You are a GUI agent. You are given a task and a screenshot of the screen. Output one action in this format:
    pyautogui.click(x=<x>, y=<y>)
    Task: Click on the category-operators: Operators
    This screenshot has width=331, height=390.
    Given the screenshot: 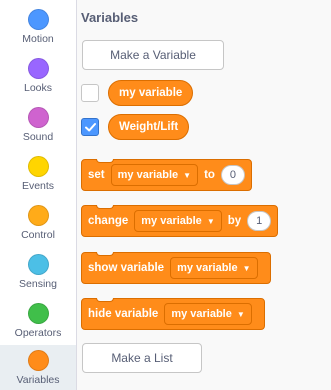 What is the action you would take?
    pyautogui.click(x=38, y=323)
    